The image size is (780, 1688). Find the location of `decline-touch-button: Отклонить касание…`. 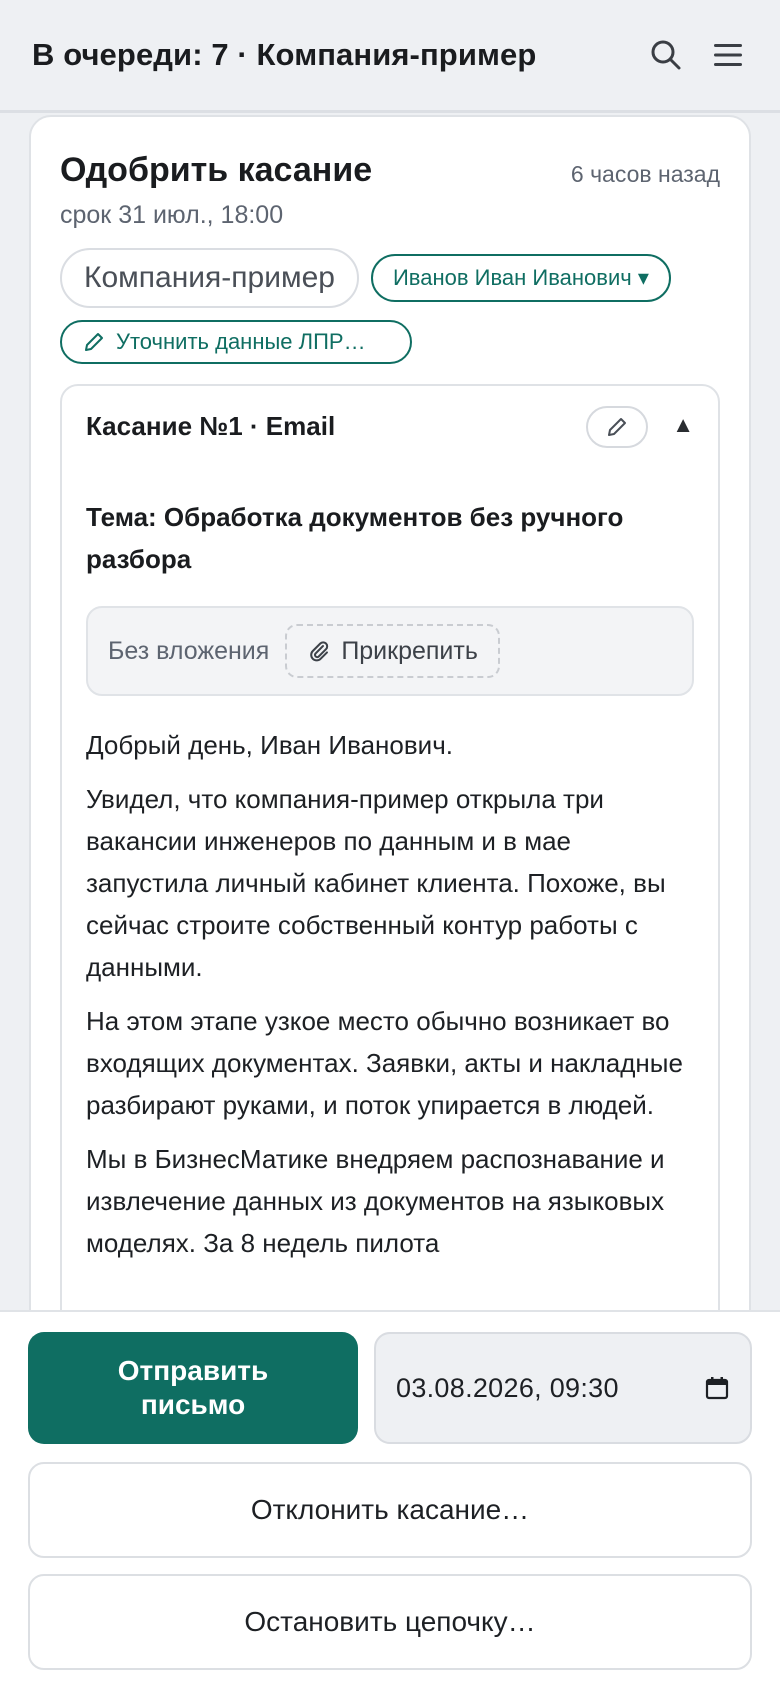

decline-touch-button: Отклонить касание… is located at coordinates (390, 1510).